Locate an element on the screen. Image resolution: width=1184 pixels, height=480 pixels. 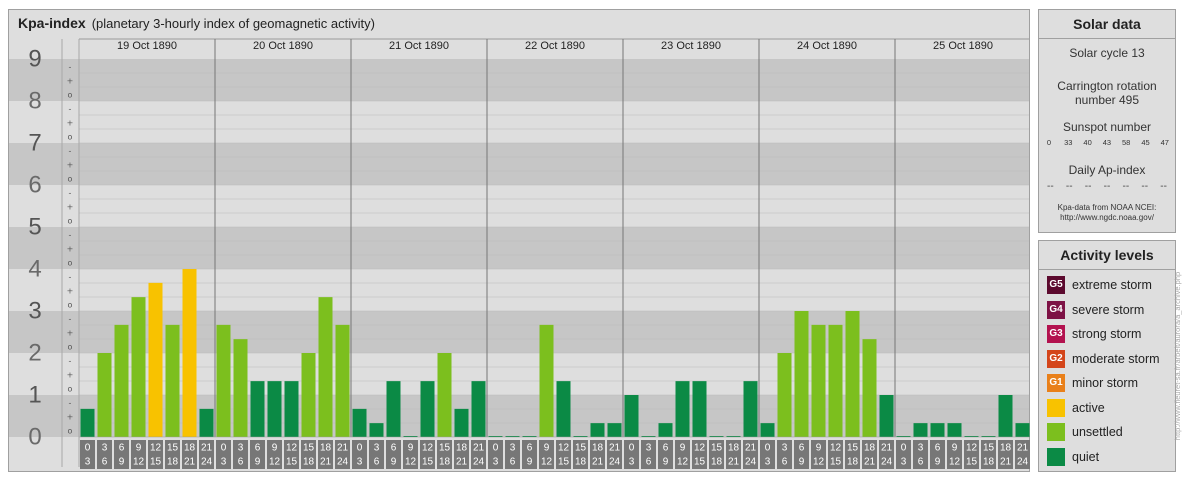
activity-level-item: quiet is located at coordinates (1107, 457).